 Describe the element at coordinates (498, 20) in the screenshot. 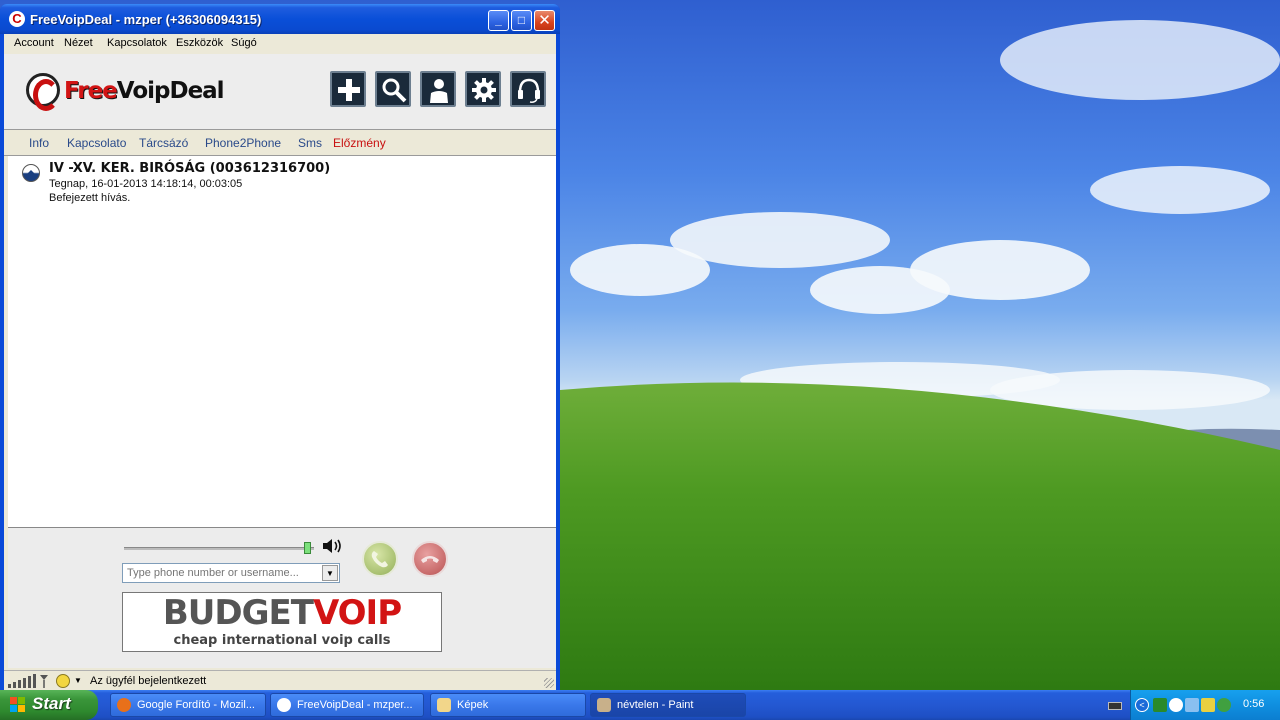

I see `minimize-button: _` at that location.